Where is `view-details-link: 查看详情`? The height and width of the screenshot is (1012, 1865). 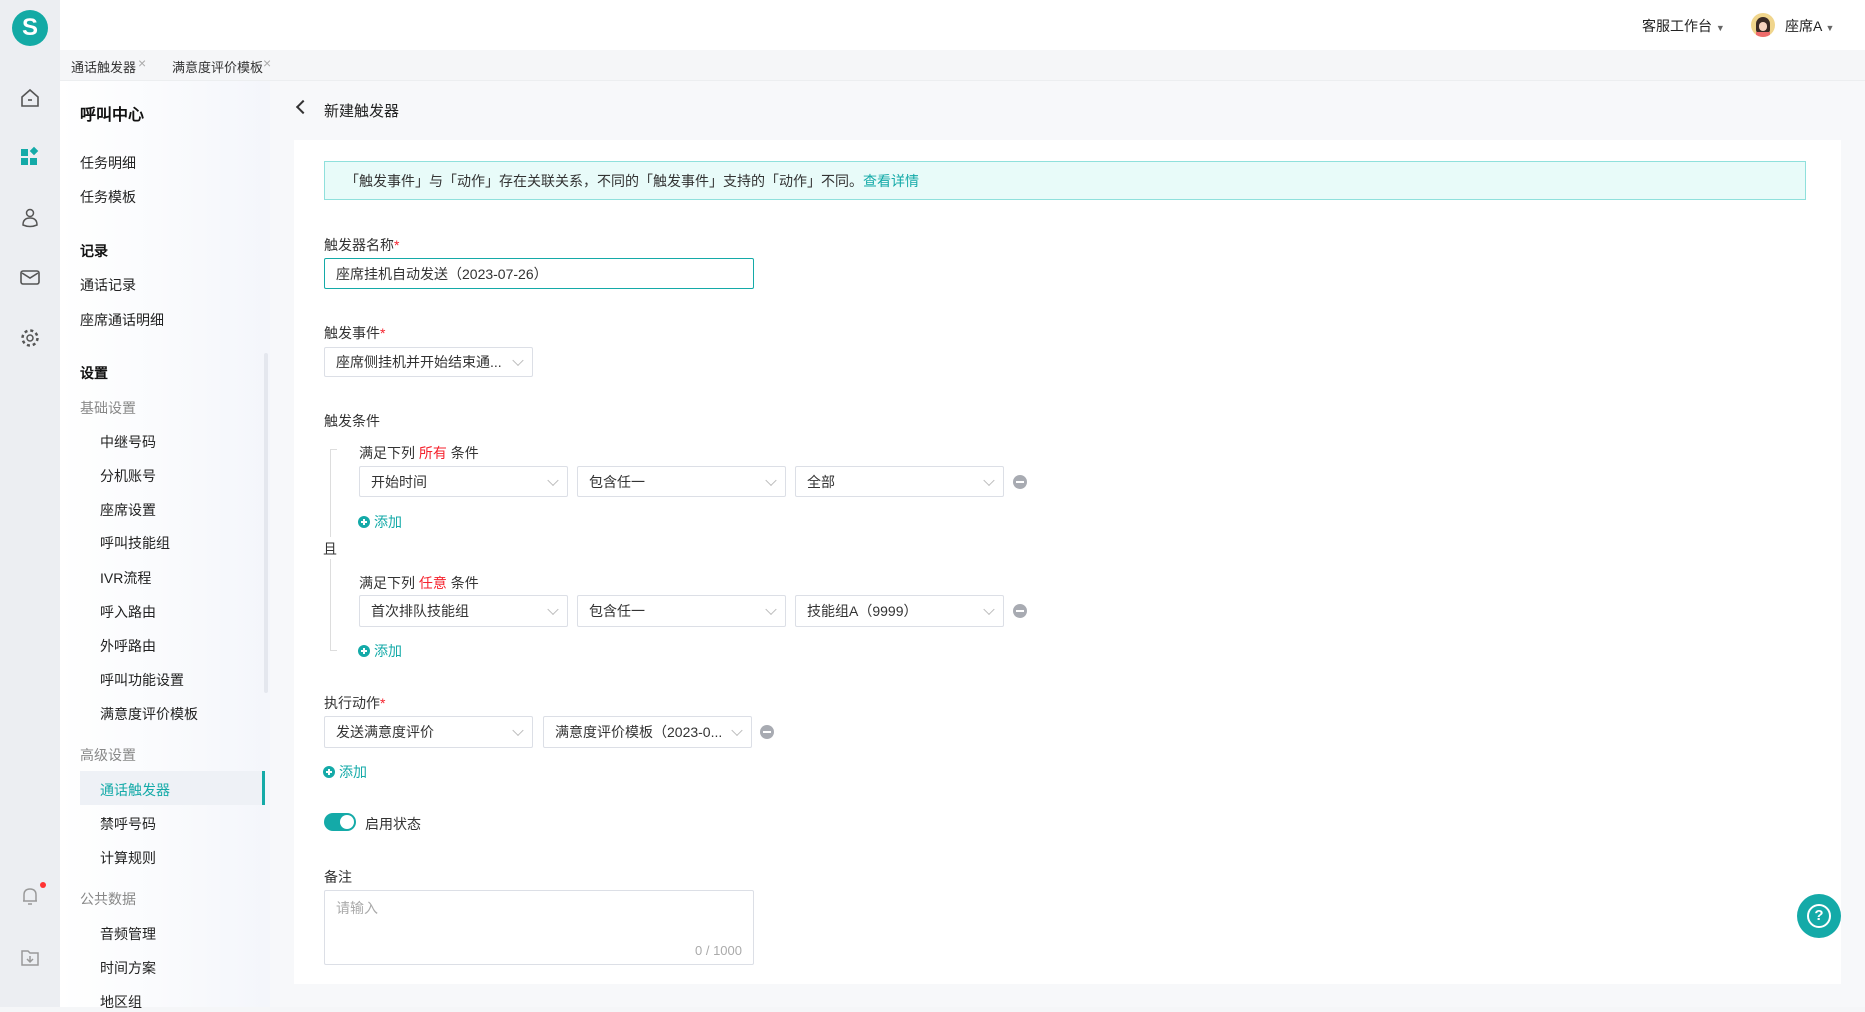 view-details-link: 查看详情 is located at coordinates (891, 181).